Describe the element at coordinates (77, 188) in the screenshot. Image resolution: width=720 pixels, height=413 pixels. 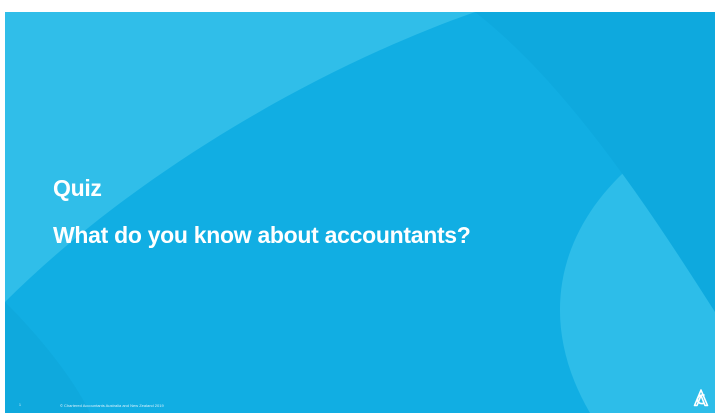
I see `slide-heading-quiz: Quiz` at that location.